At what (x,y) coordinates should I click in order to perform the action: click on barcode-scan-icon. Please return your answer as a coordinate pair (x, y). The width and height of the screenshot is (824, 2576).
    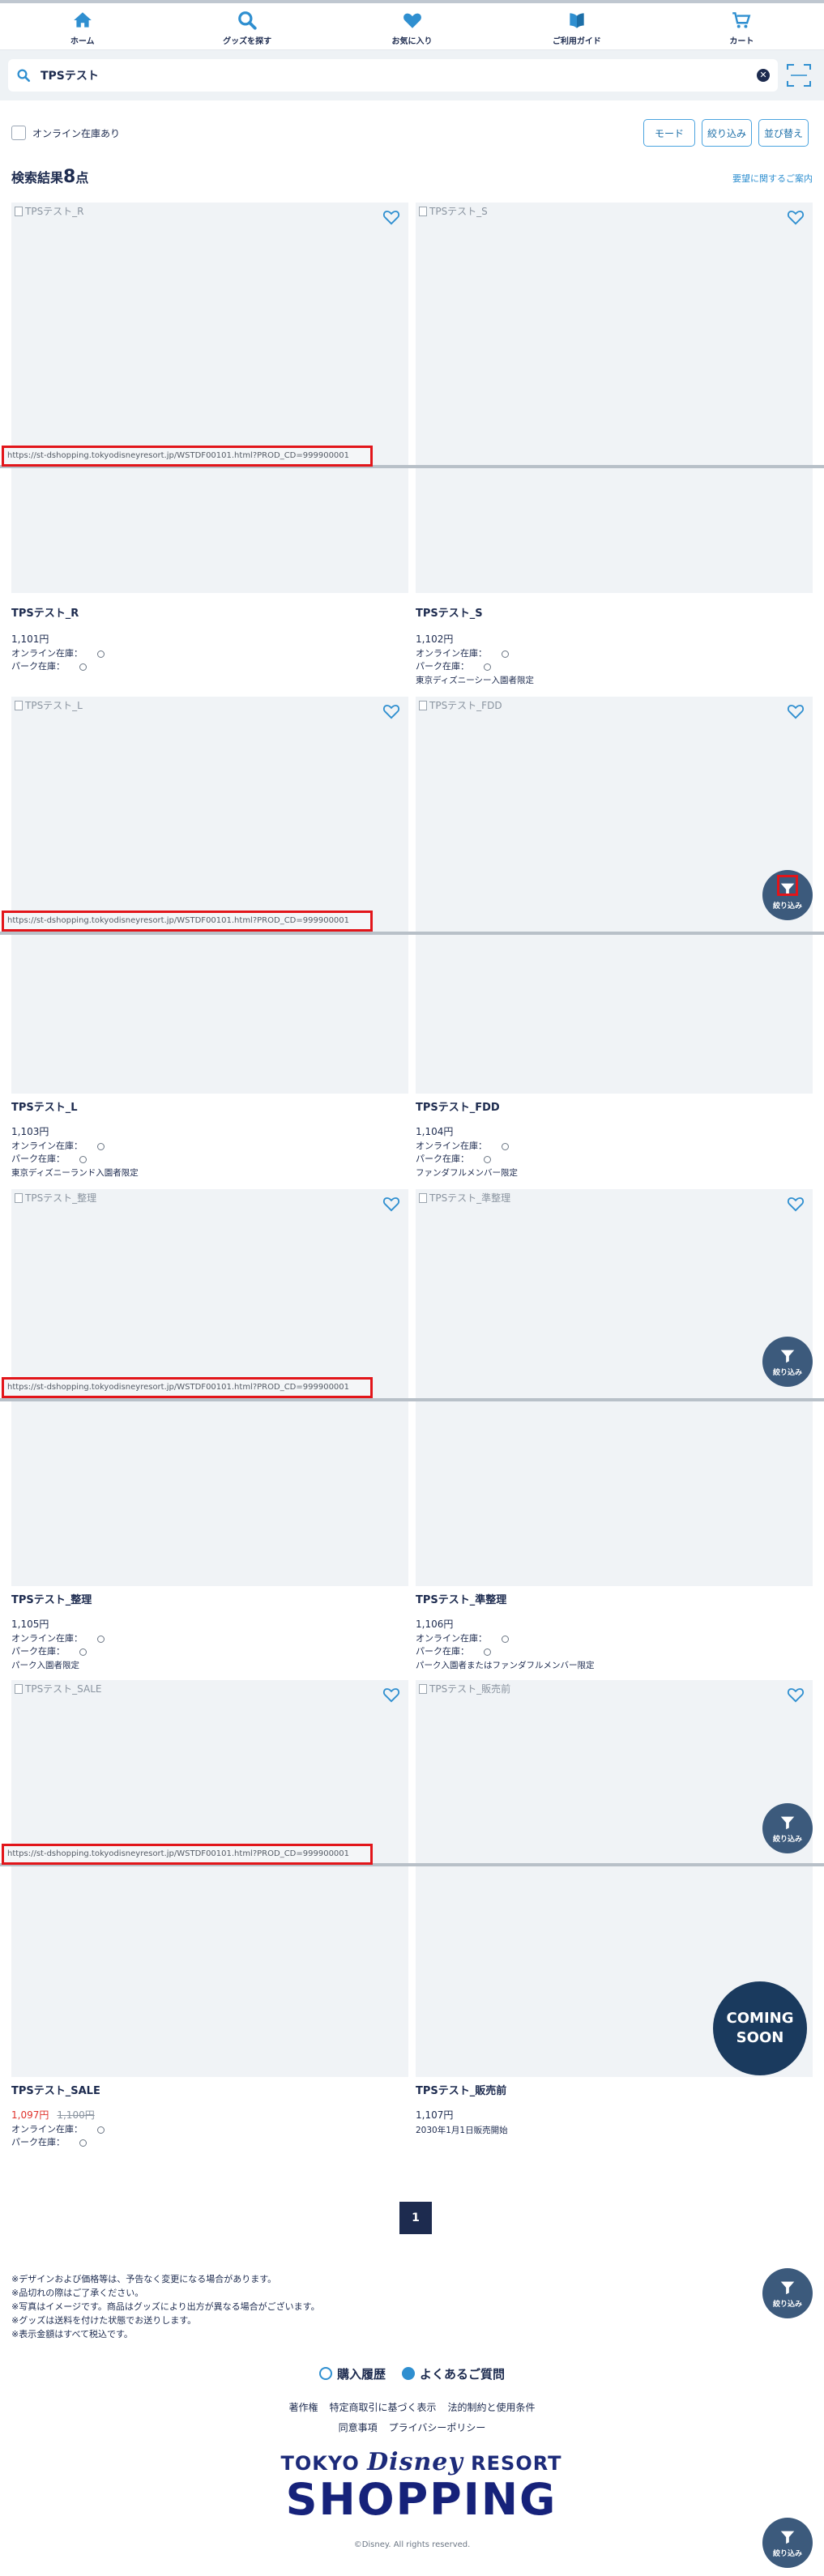
    Looking at the image, I should click on (799, 75).